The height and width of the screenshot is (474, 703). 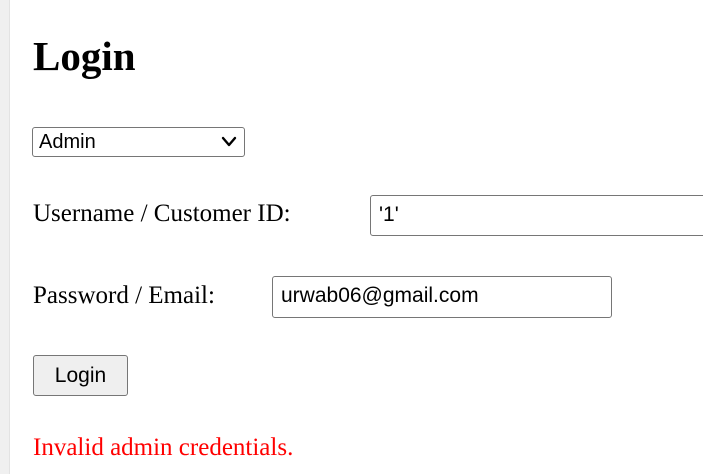 I want to click on role-select-value: Admin, so click(x=67, y=142).